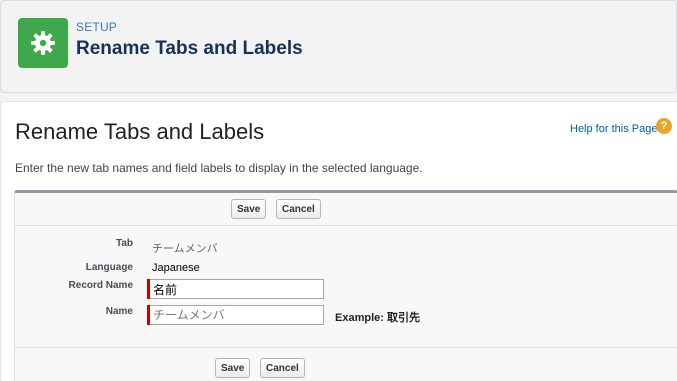 The height and width of the screenshot is (381, 677). Describe the element at coordinates (124, 243) in the screenshot. I see `tab-label: Tab` at that location.